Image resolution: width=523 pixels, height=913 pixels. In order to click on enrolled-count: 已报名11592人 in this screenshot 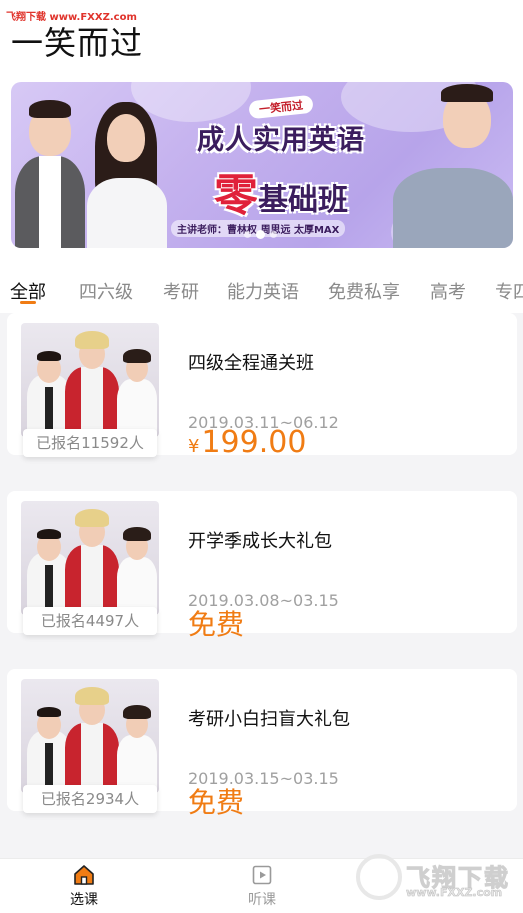, I will do `click(90, 443)`.